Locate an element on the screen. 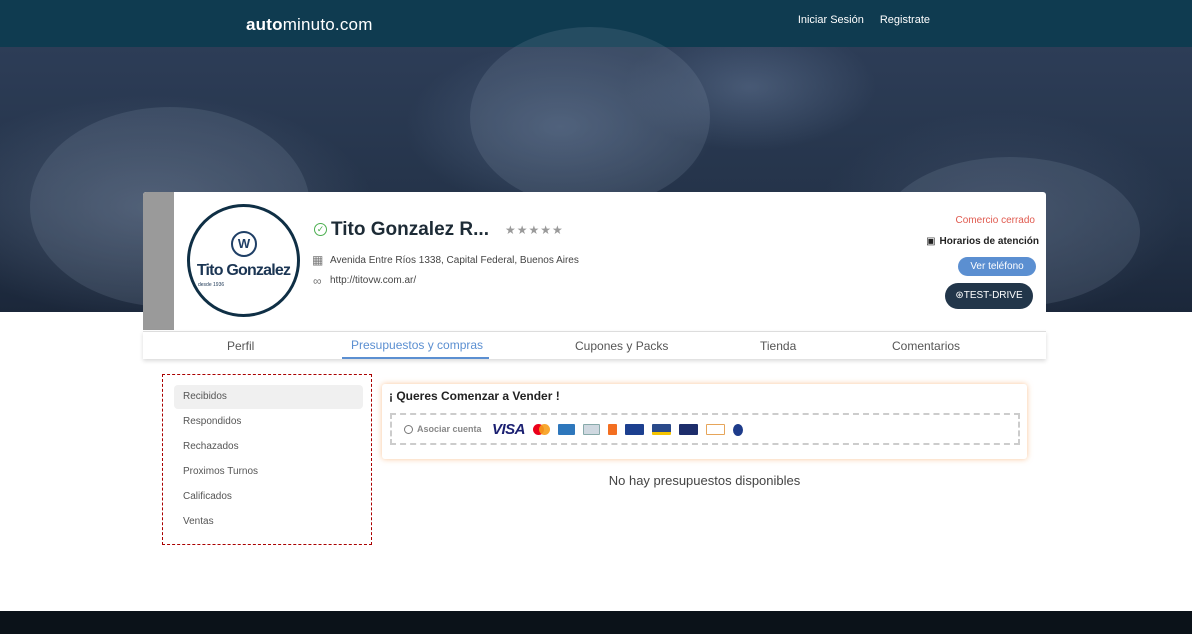 This screenshot has height=634, width=1192. tab-cupones: Cupones y Packs is located at coordinates (621, 346).